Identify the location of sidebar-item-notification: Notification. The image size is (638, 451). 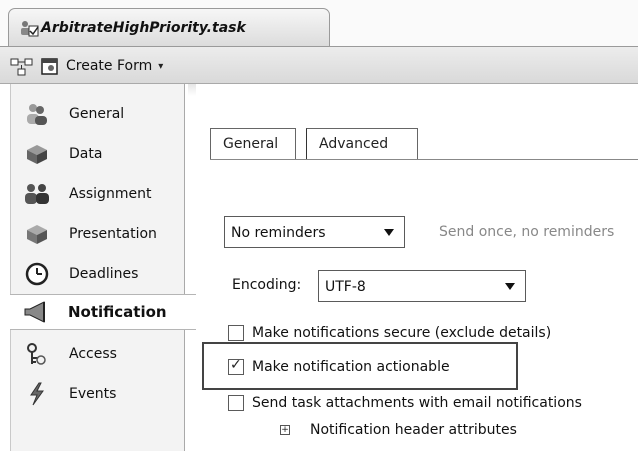
(104, 312).